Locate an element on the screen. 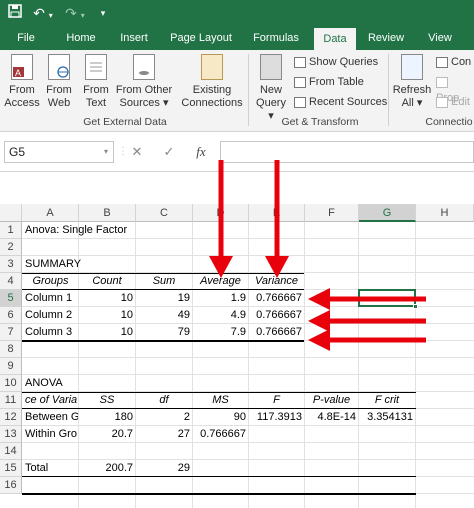 This screenshot has height=508, width=474. arrow-left-row7 is located at coordinates (367, 340).